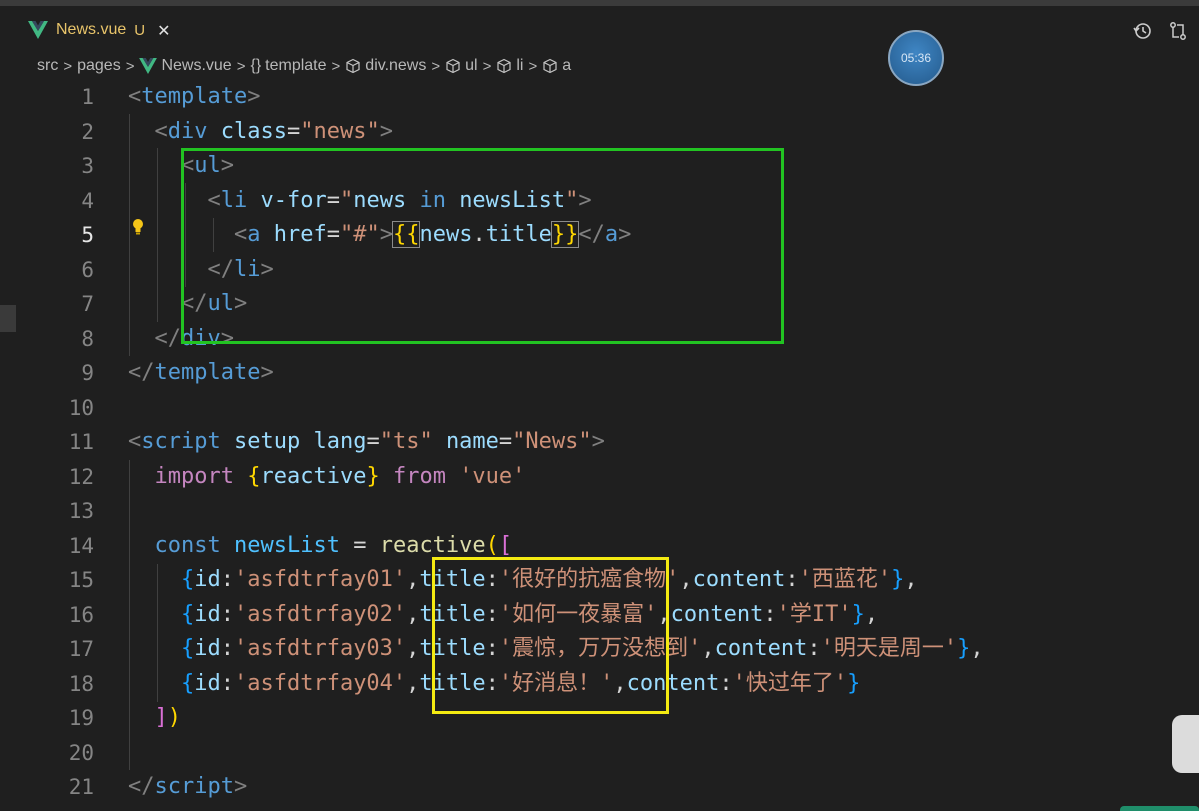 This screenshot has width=1199, height=811. Describe the element at coordinates (461, 66) in the screenshot. I see `breadcrumb-item-ul: ul` at that location.